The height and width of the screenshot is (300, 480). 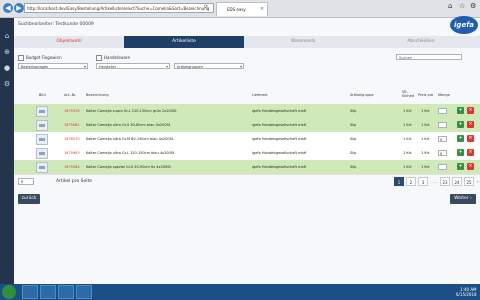 I want to click on search-input: Suchen, so click(x=429, y=57).